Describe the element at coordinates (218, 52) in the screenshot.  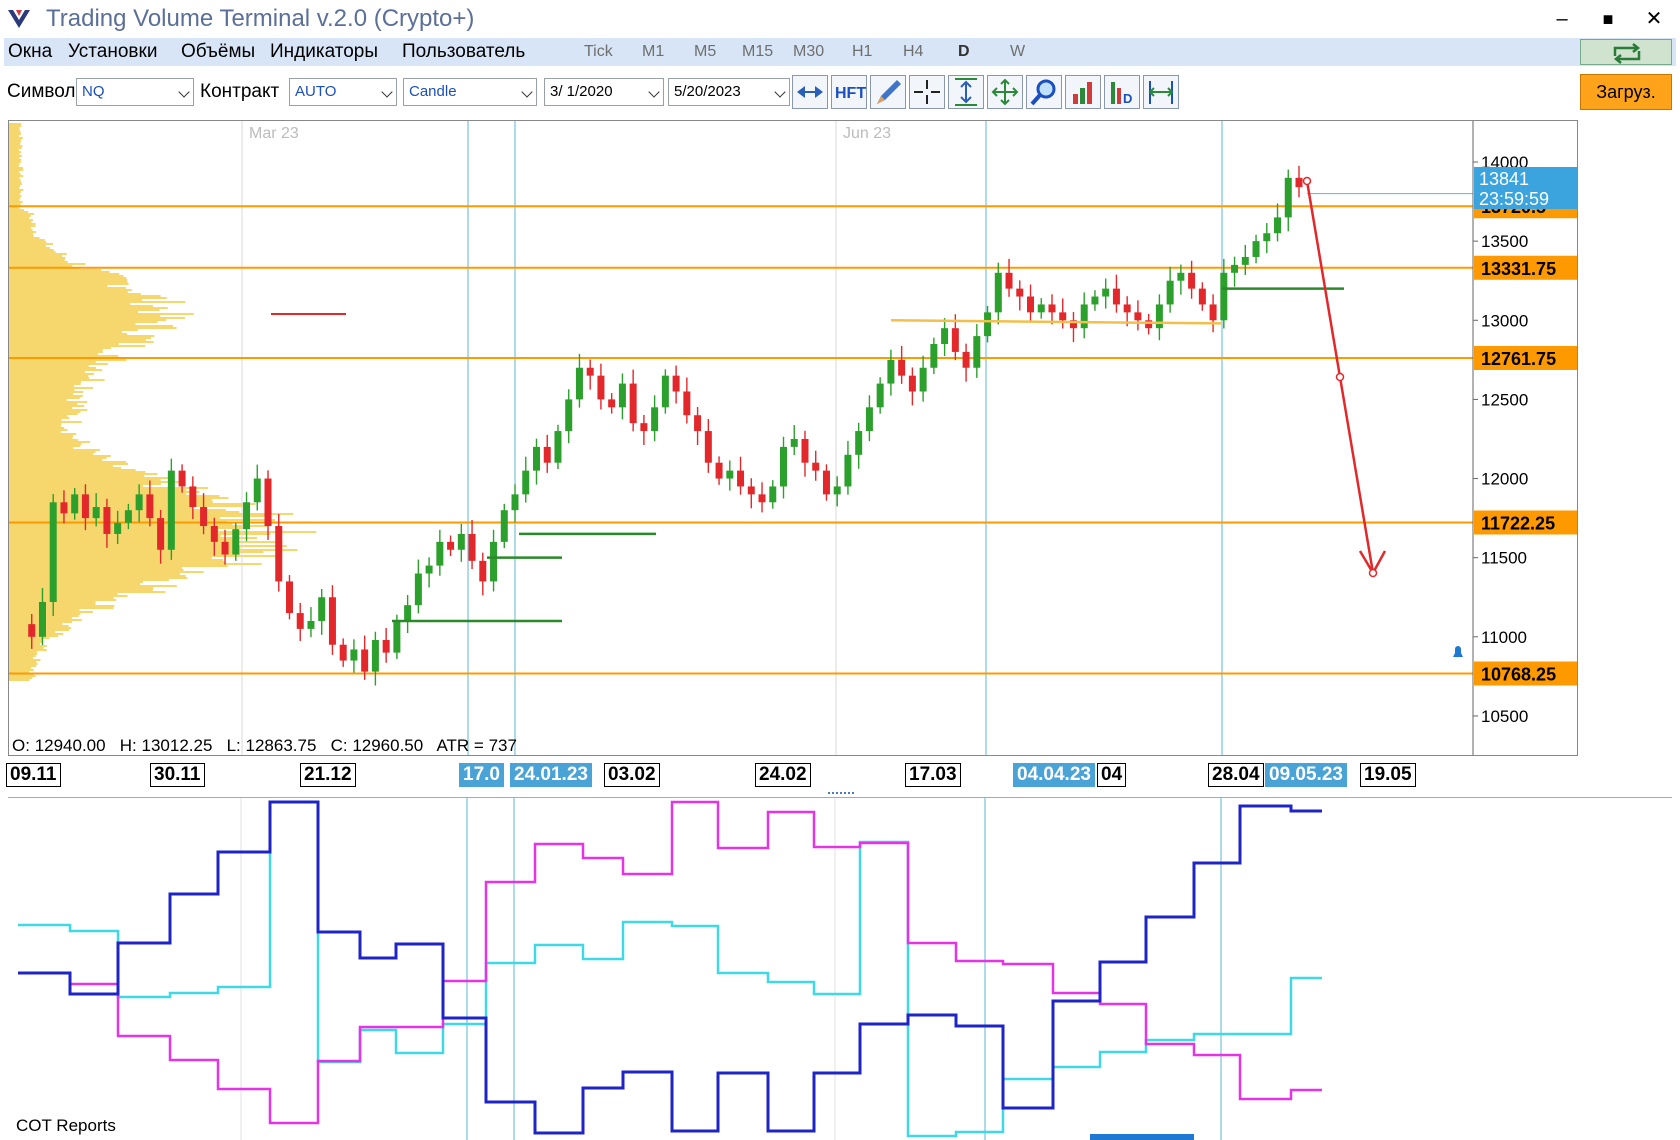
I see `menu-volumes: Объёмы` at that location.